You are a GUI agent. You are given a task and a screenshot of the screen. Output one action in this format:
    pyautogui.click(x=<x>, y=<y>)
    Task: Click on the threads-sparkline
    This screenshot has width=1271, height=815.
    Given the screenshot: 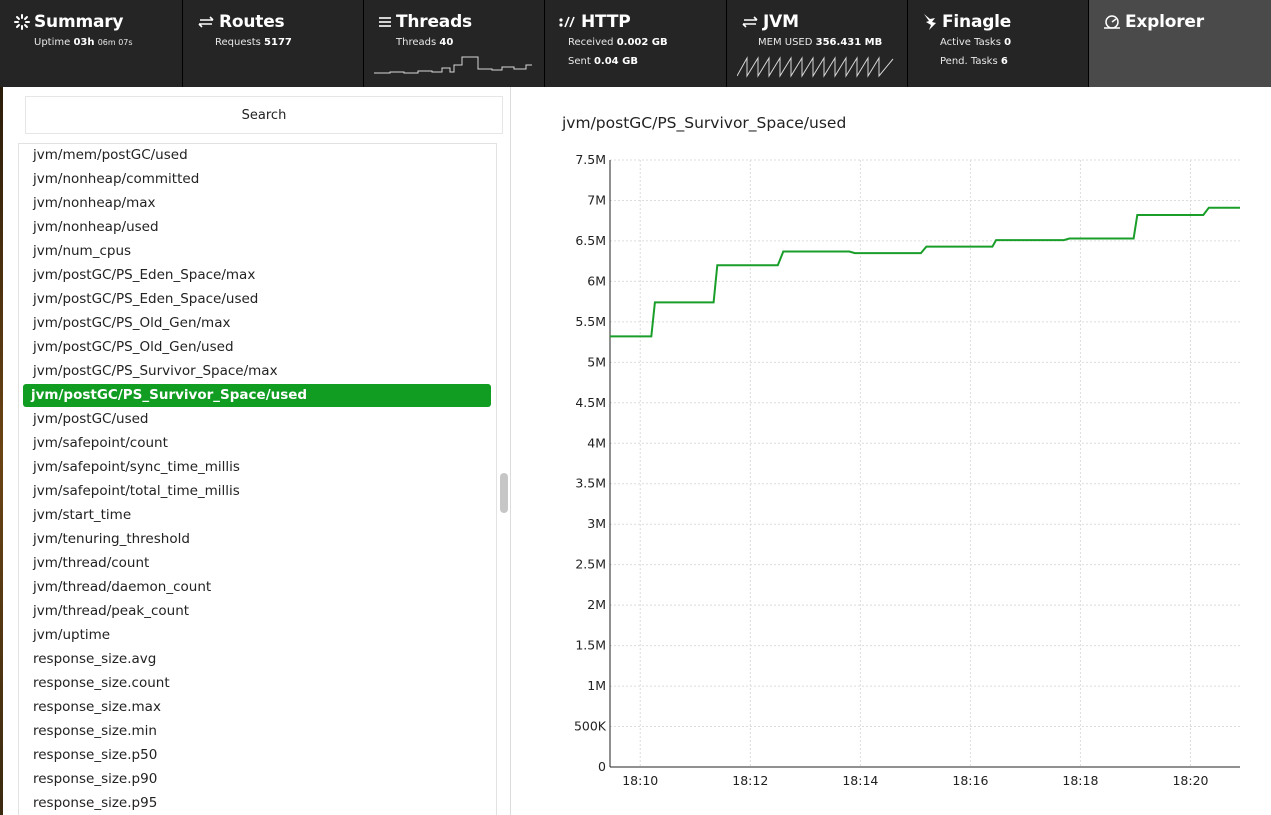 What is the action you would take?
    pyautogui.click(x=453, y=65)
    